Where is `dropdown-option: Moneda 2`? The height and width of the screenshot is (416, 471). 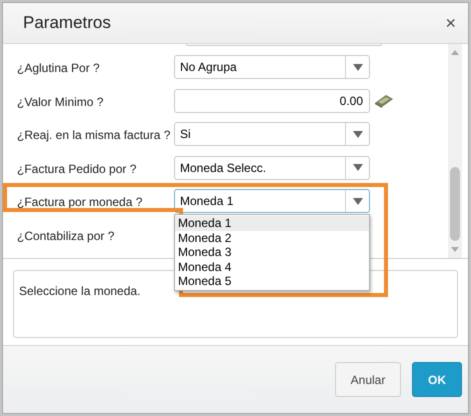
dropdown-option: Moneda 2 is located at coordinates (272, 237).